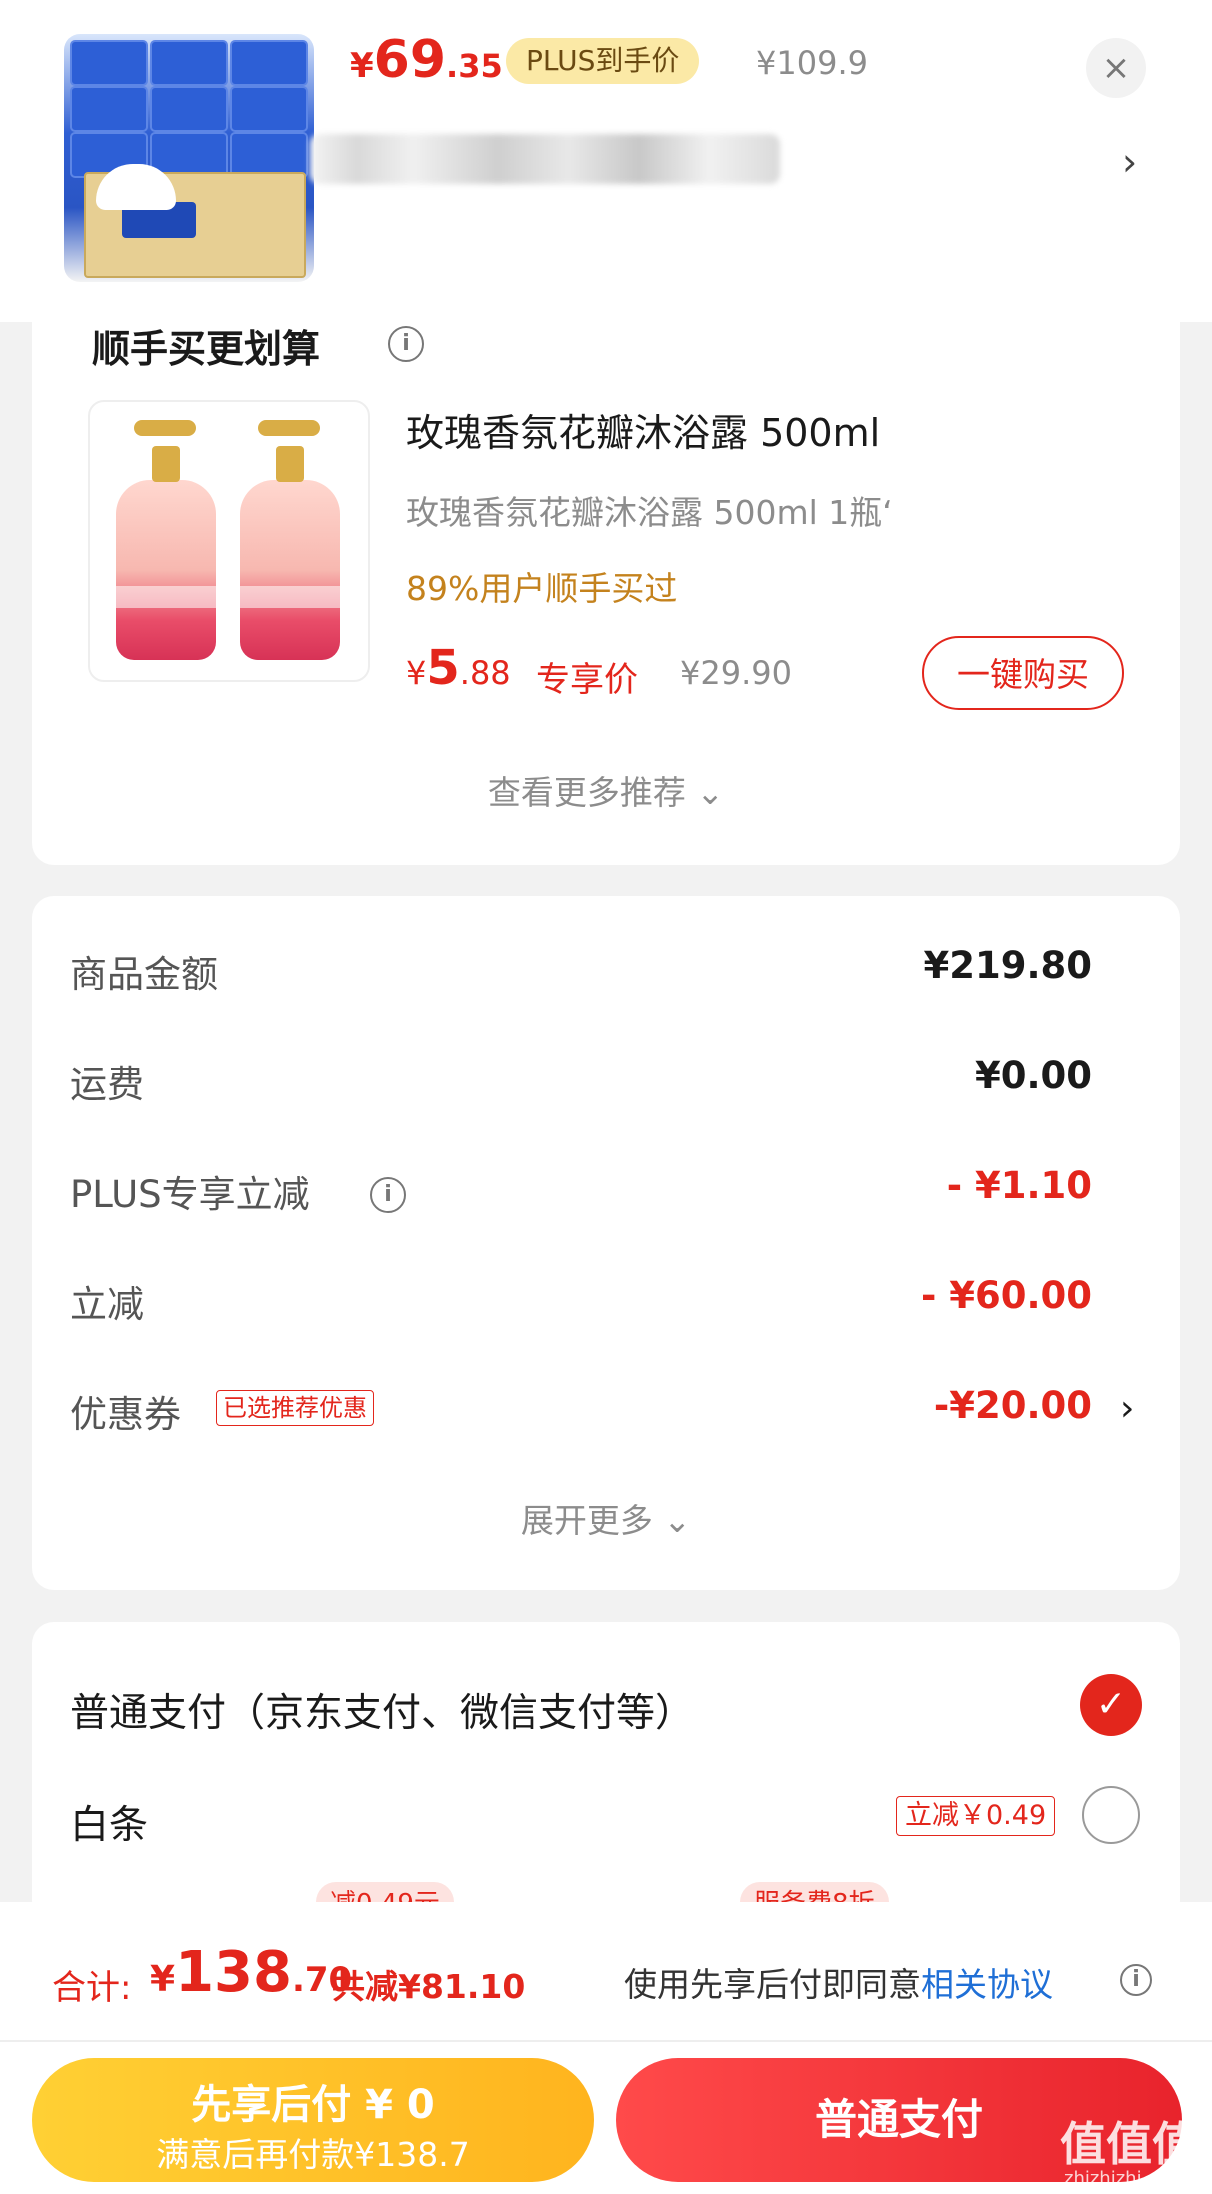 This screenshot has width=1212, height=2194. What do you see at coordinates (1116, 68) in the screenshot?
I see `close-icon: ×` at bounding box center [1116, 68].